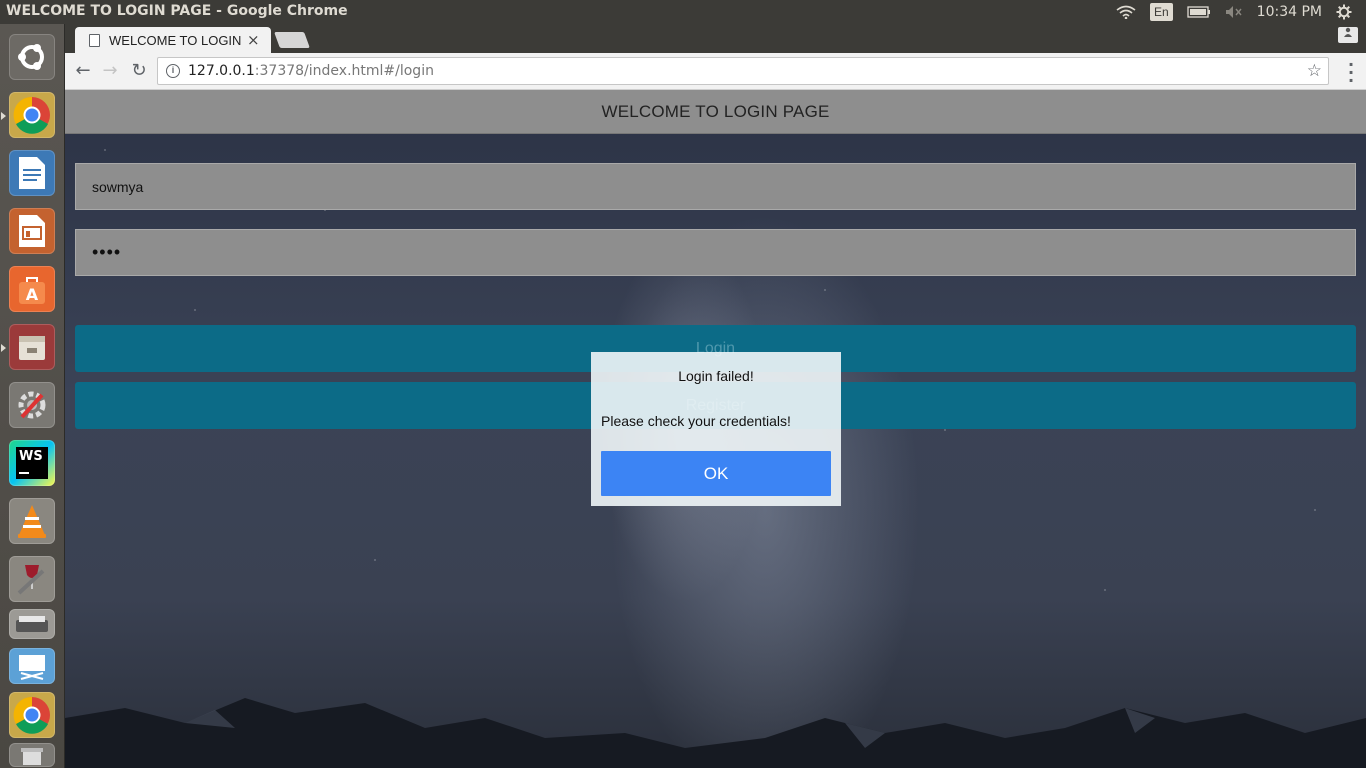 The height and width of the screenshot is (768, 1366). I want to click on profile-icon, so click(1348, 35).